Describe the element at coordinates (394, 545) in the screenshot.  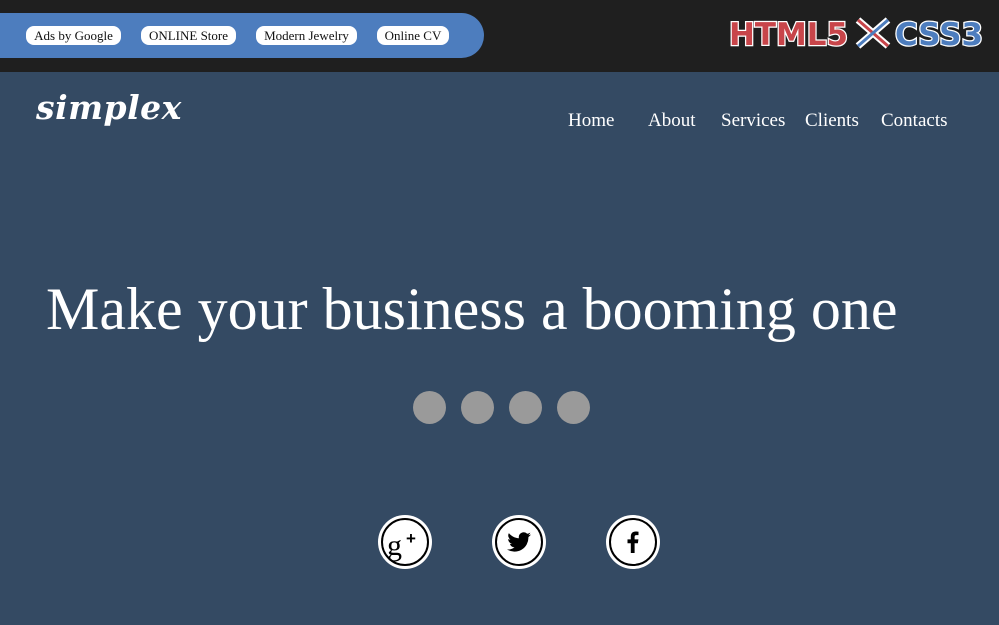
I see `svg-text: g` at that location.